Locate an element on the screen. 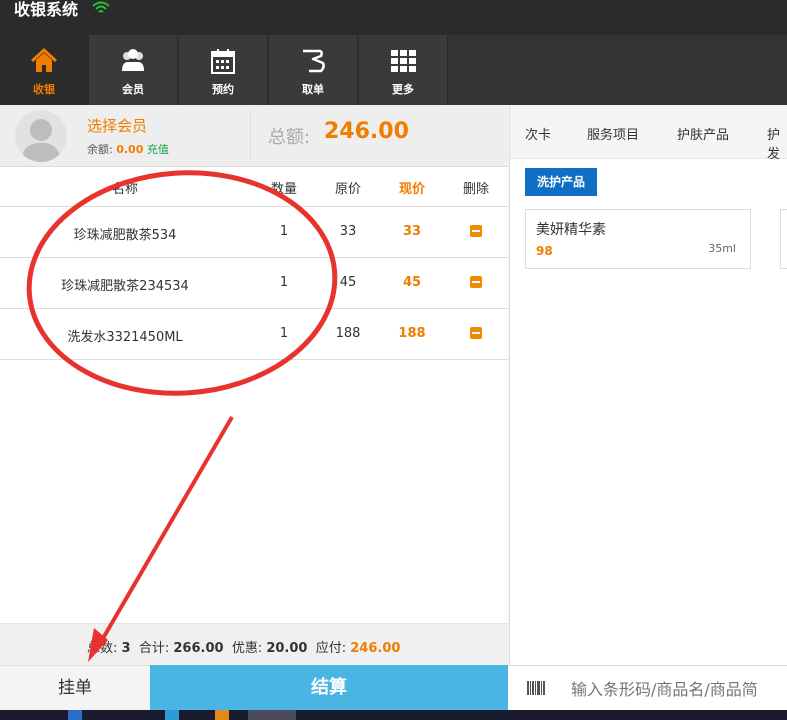  divider is located at coordinates (250, 135).